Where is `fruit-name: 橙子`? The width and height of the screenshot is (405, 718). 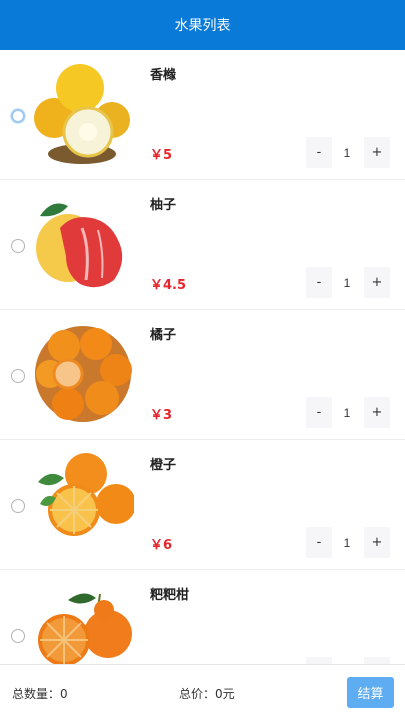
fruit-name: 橙子 is located at coordinates (163, 465).